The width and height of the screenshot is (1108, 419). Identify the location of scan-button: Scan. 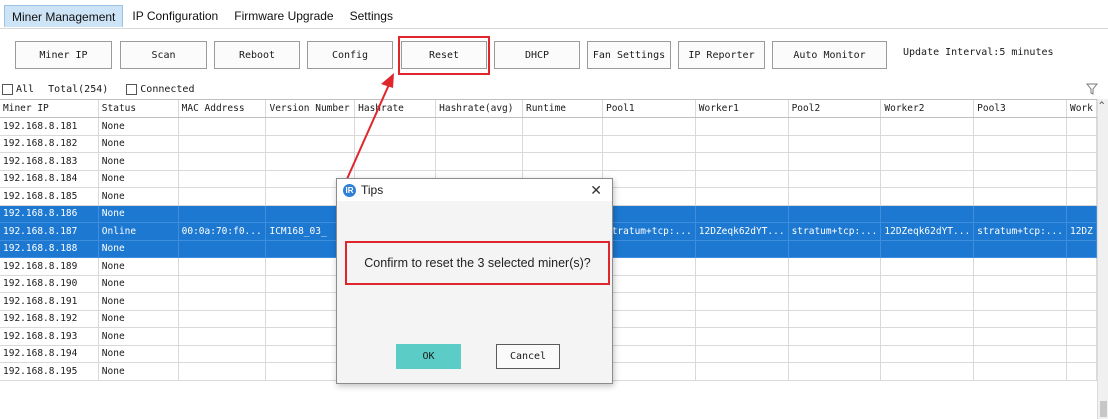
(163, 55).